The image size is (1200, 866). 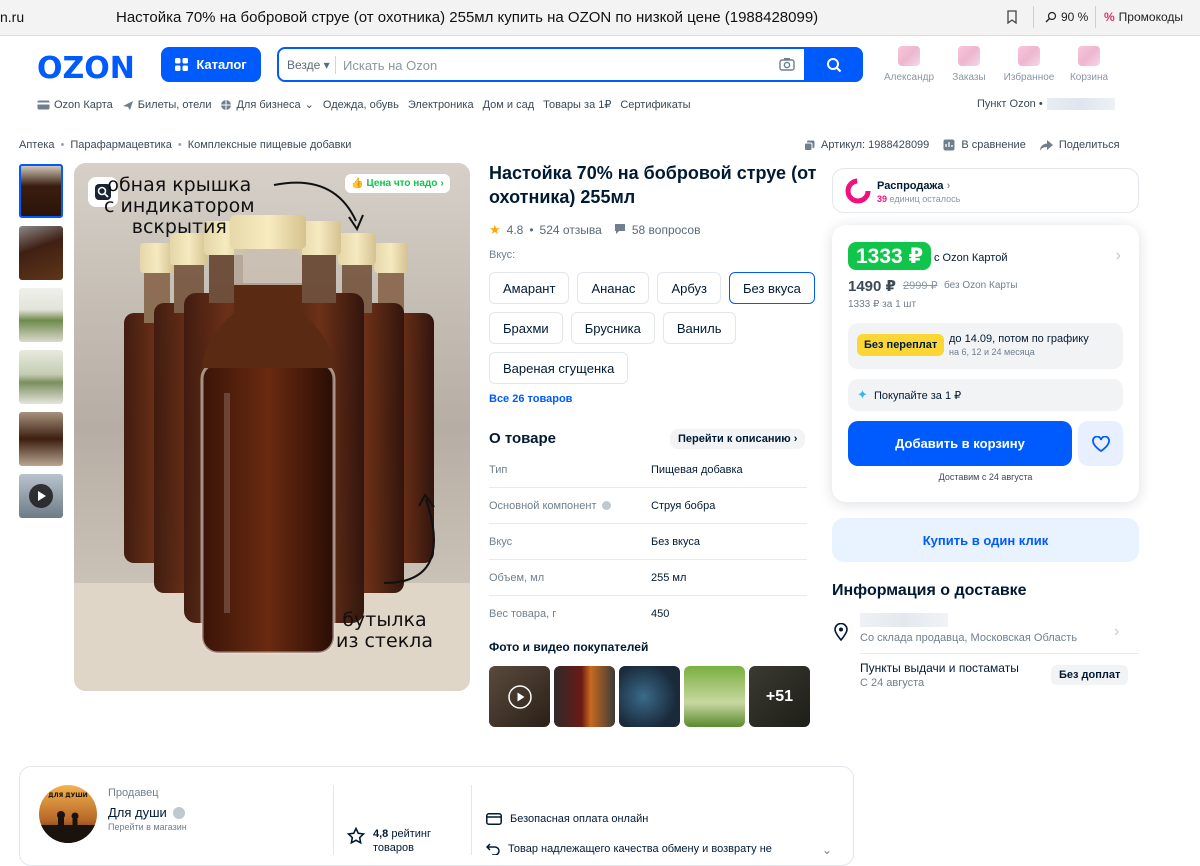 I want to click on customer-photos-more: +51, so click(x=779, y=696).